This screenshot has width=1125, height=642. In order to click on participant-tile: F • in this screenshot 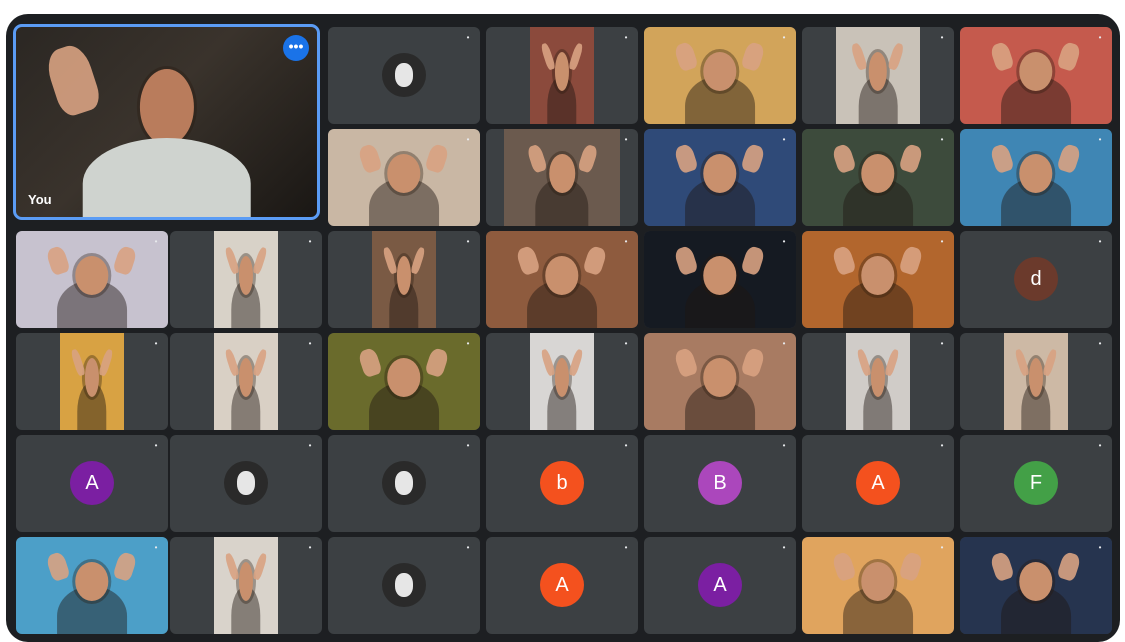, I will do `click(1036, 483)`.